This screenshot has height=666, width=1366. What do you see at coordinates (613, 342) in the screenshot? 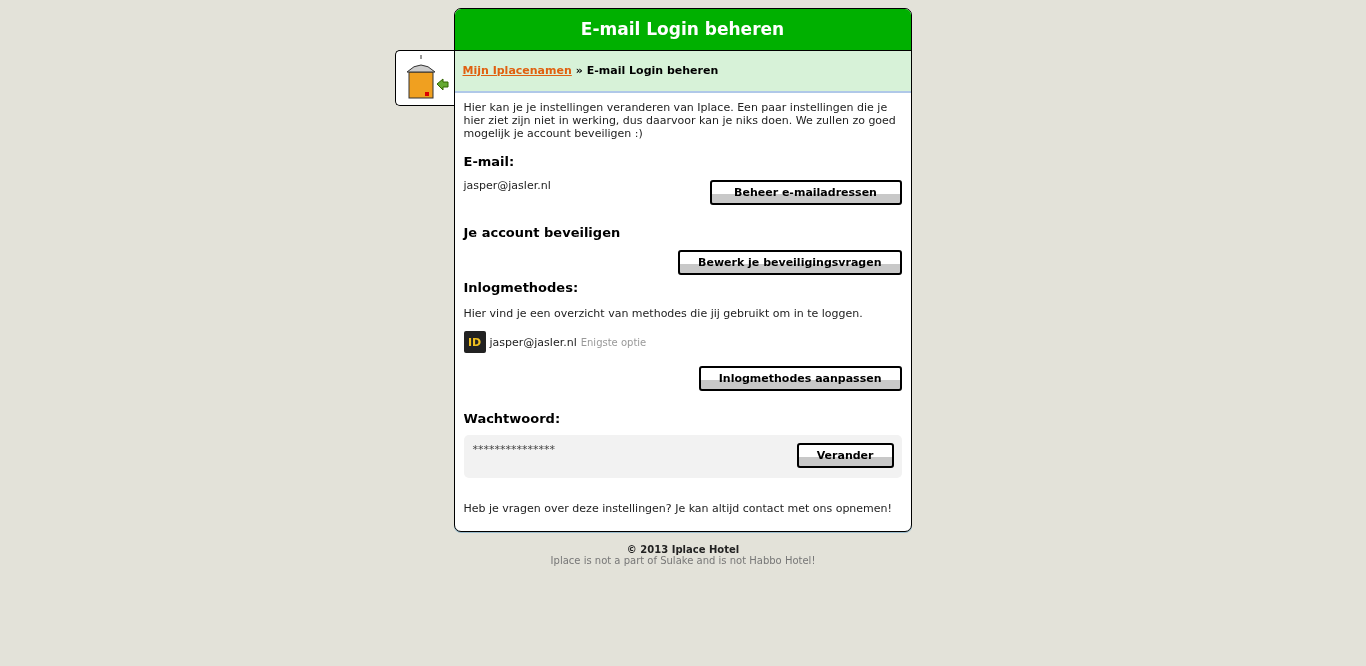
I see `method-note: Enigste optie` at bounding box center [613, 342].